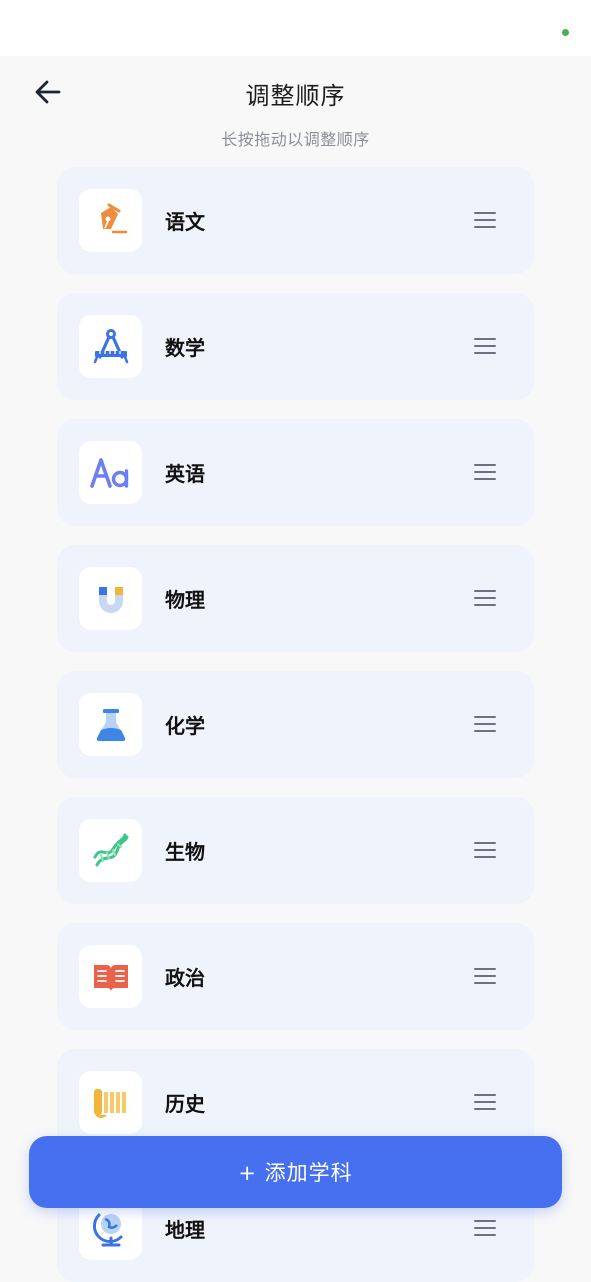 Image resolution: width=591 pixels, height=1282 pixels. Describe the element at coordinates (565, 32) in the screenshot. I see `status-indicator-dot` at that location.